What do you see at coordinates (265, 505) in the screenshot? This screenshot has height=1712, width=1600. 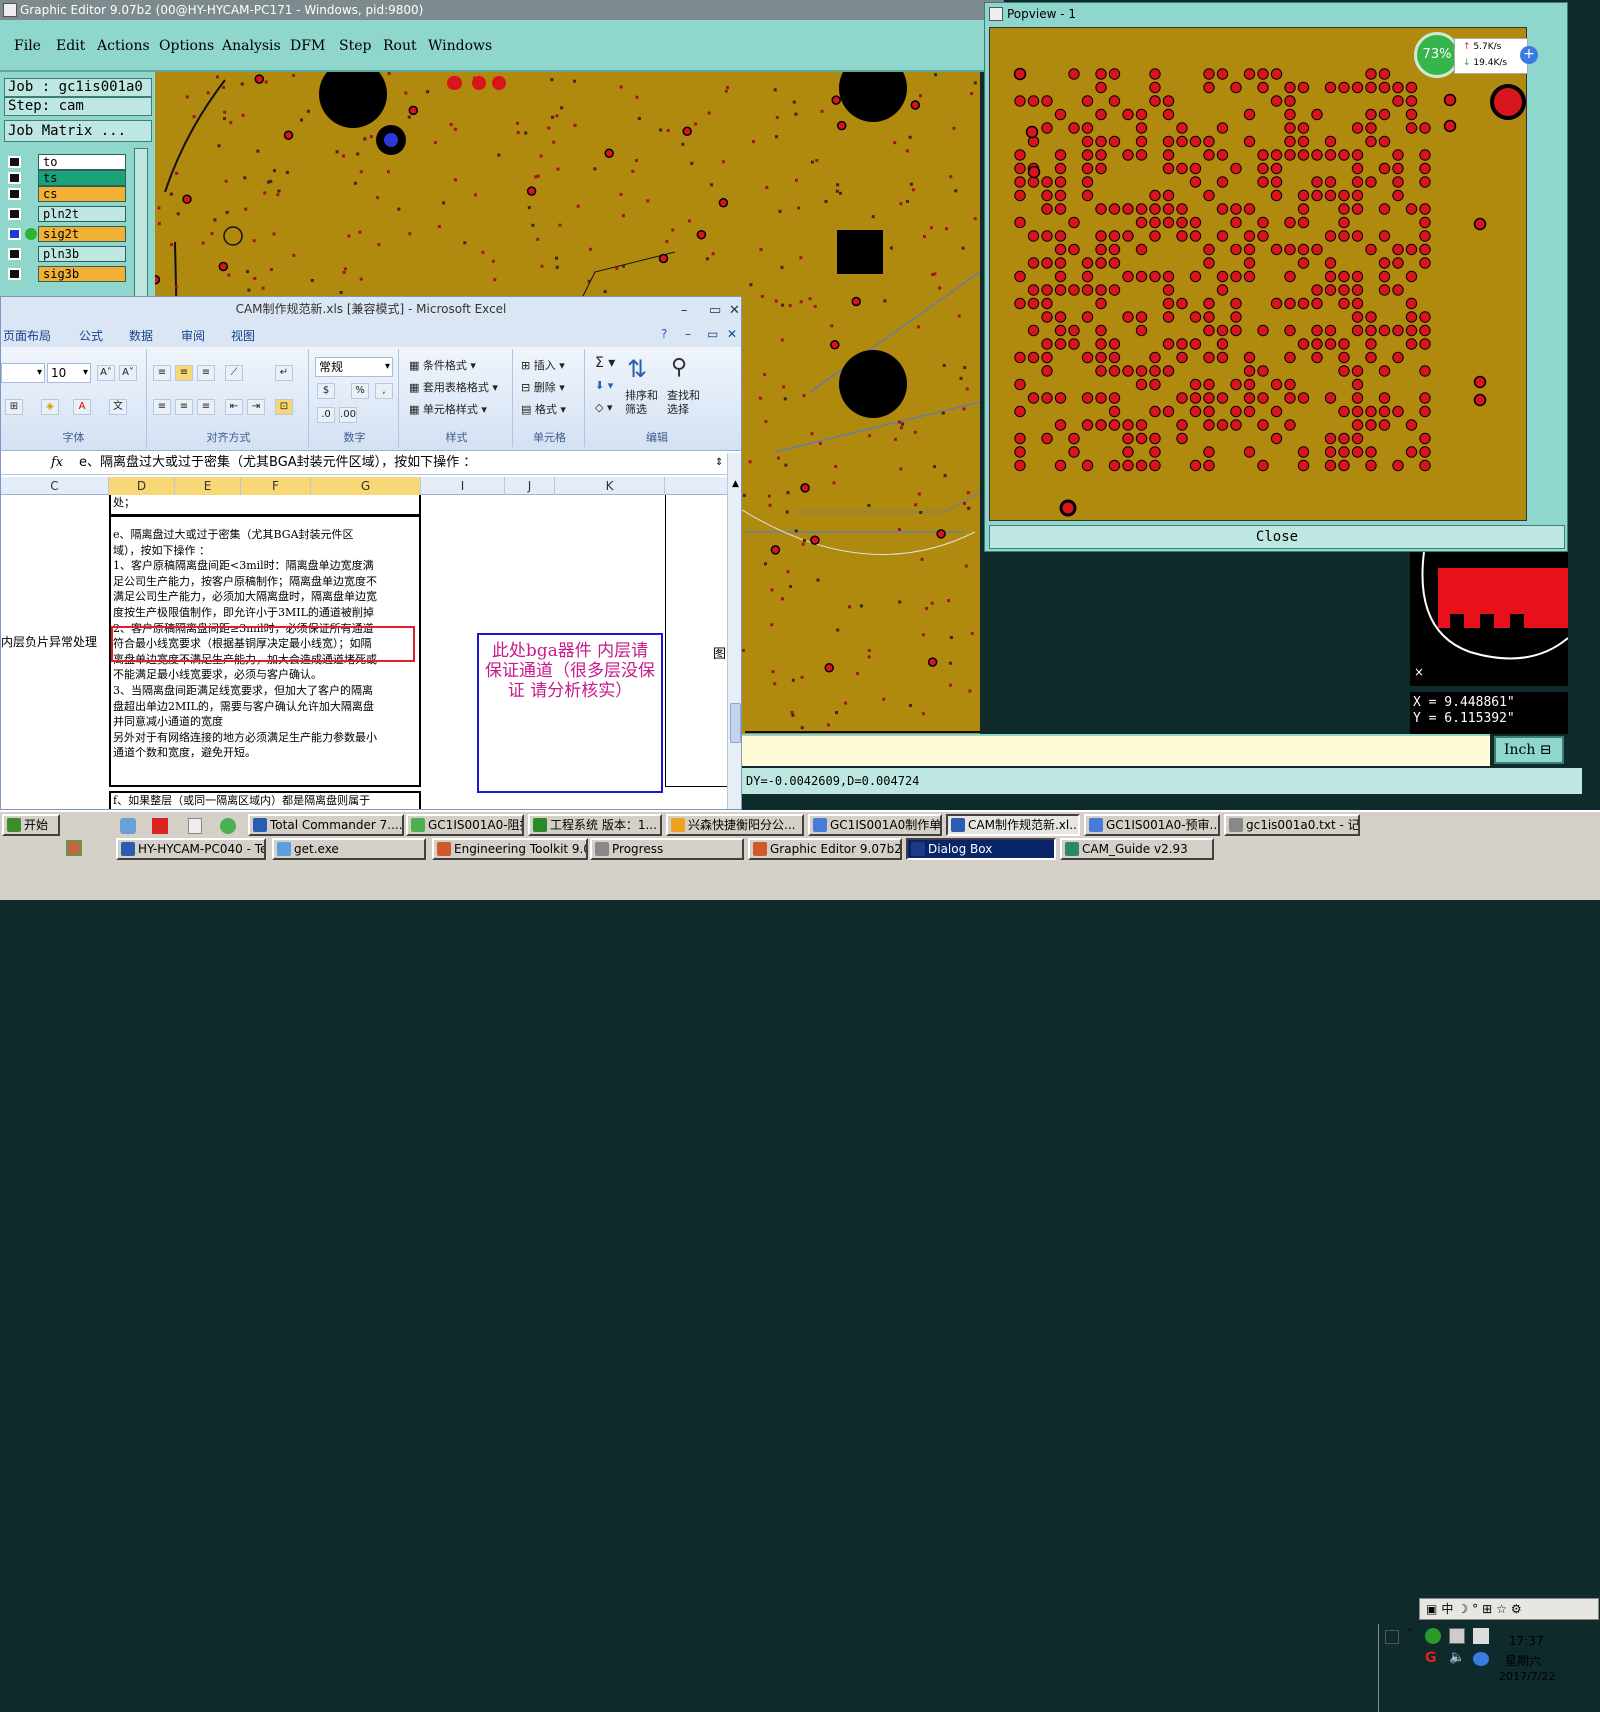 I see `cell-top: 处；` at bounding box center [265, 505].